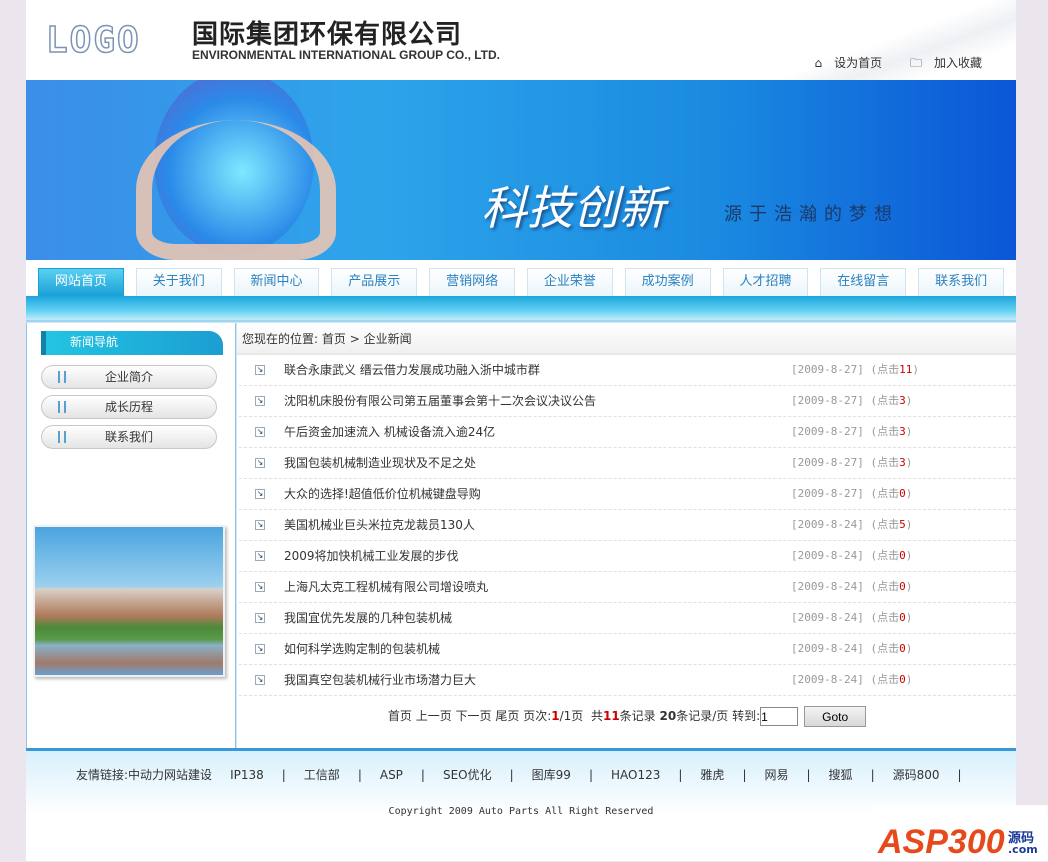 The height and width of the screenshot is (862, 1048). Describe the element at coordinates (627, 494) in the screenshot. I see `news-row: ↘ 大众的选择!超值低价位机械键盘导购 [2009-8-27] (点击0)` at that location.